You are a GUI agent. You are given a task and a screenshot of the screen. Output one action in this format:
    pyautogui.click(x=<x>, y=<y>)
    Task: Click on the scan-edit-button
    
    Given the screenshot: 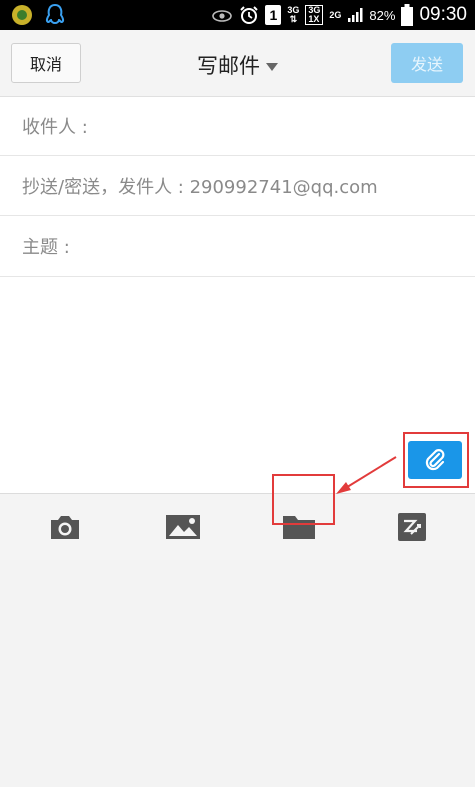 What is the action you would take?
    pyautogui.click(x=412, y=527)
    